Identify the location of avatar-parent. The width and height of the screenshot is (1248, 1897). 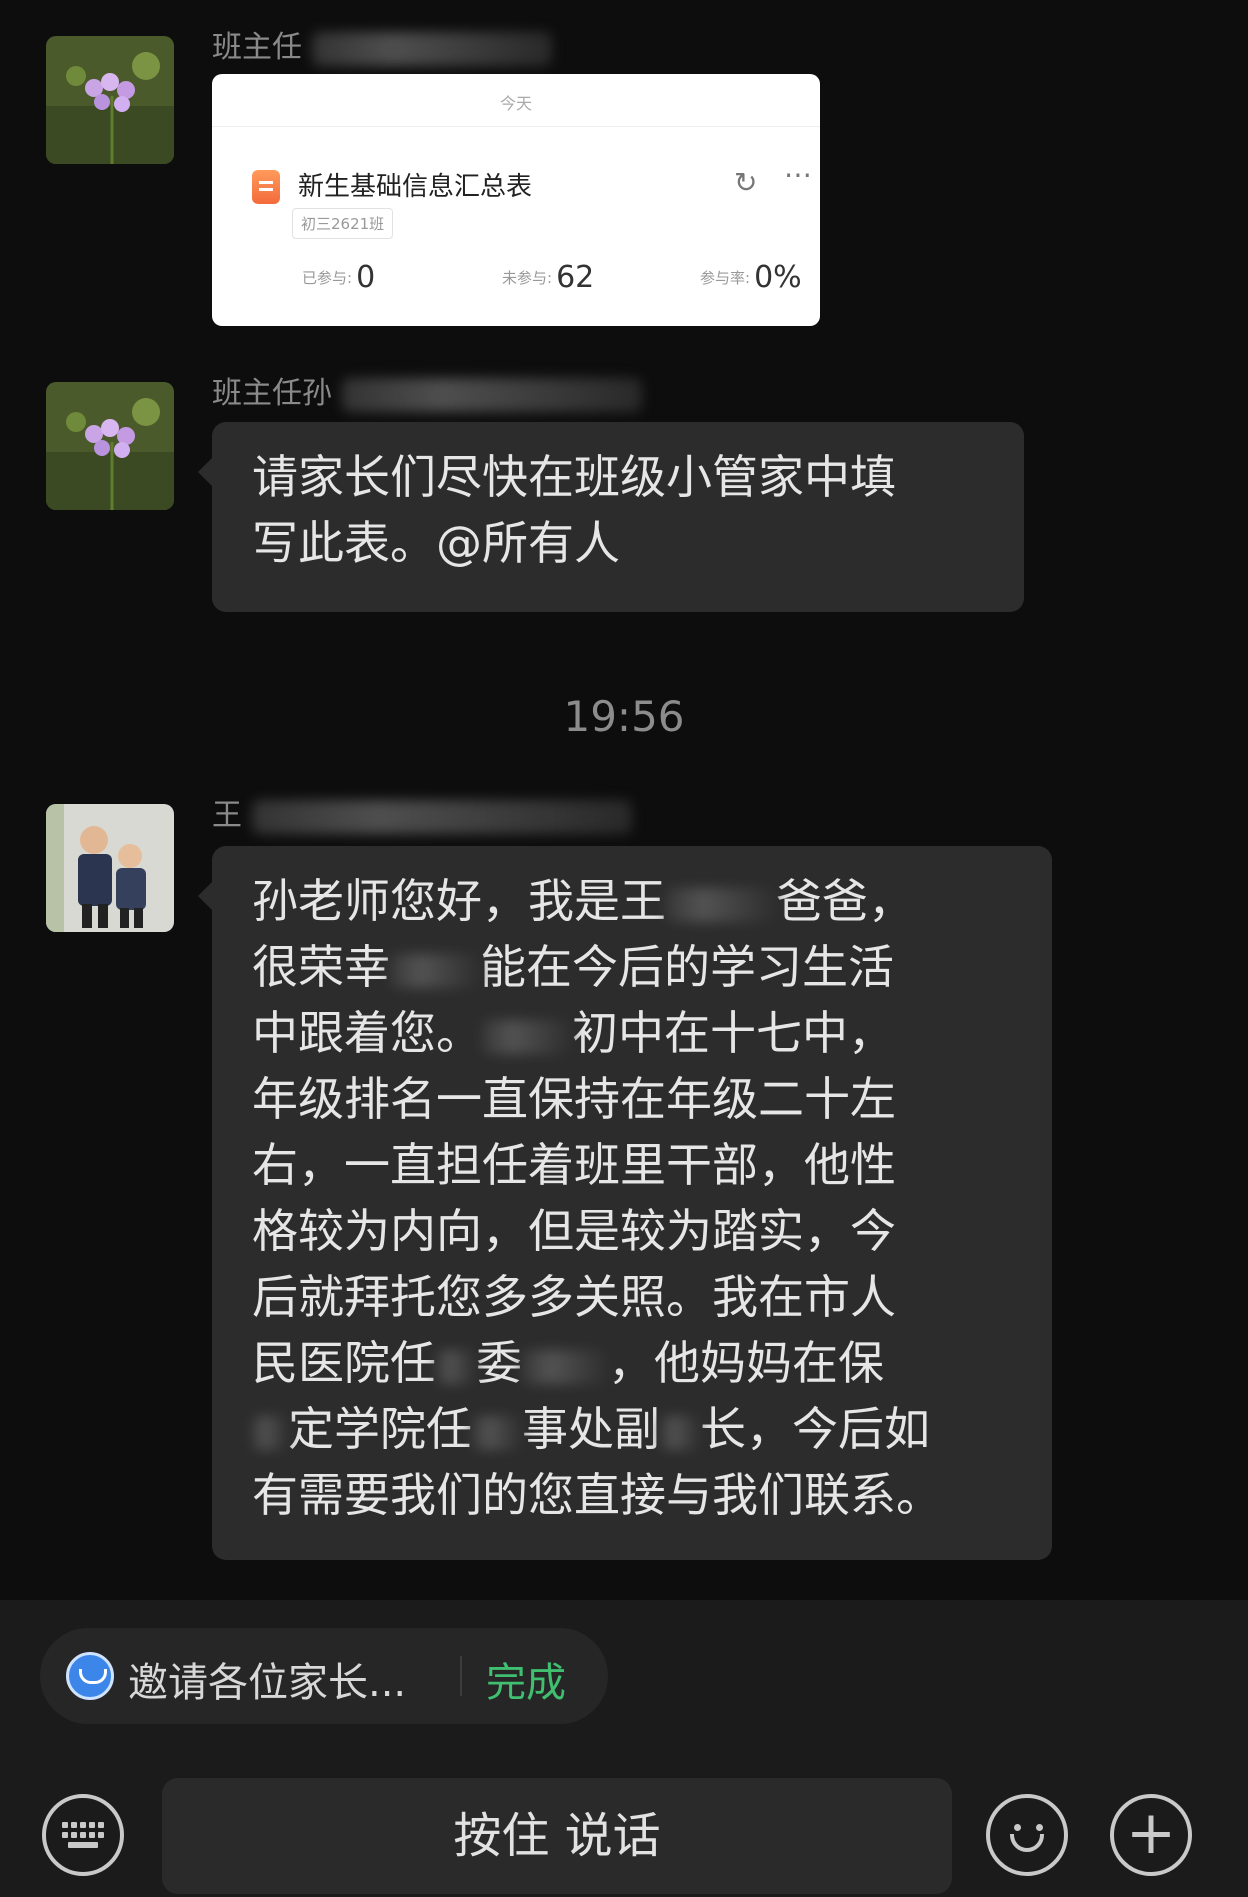
(110, 868).